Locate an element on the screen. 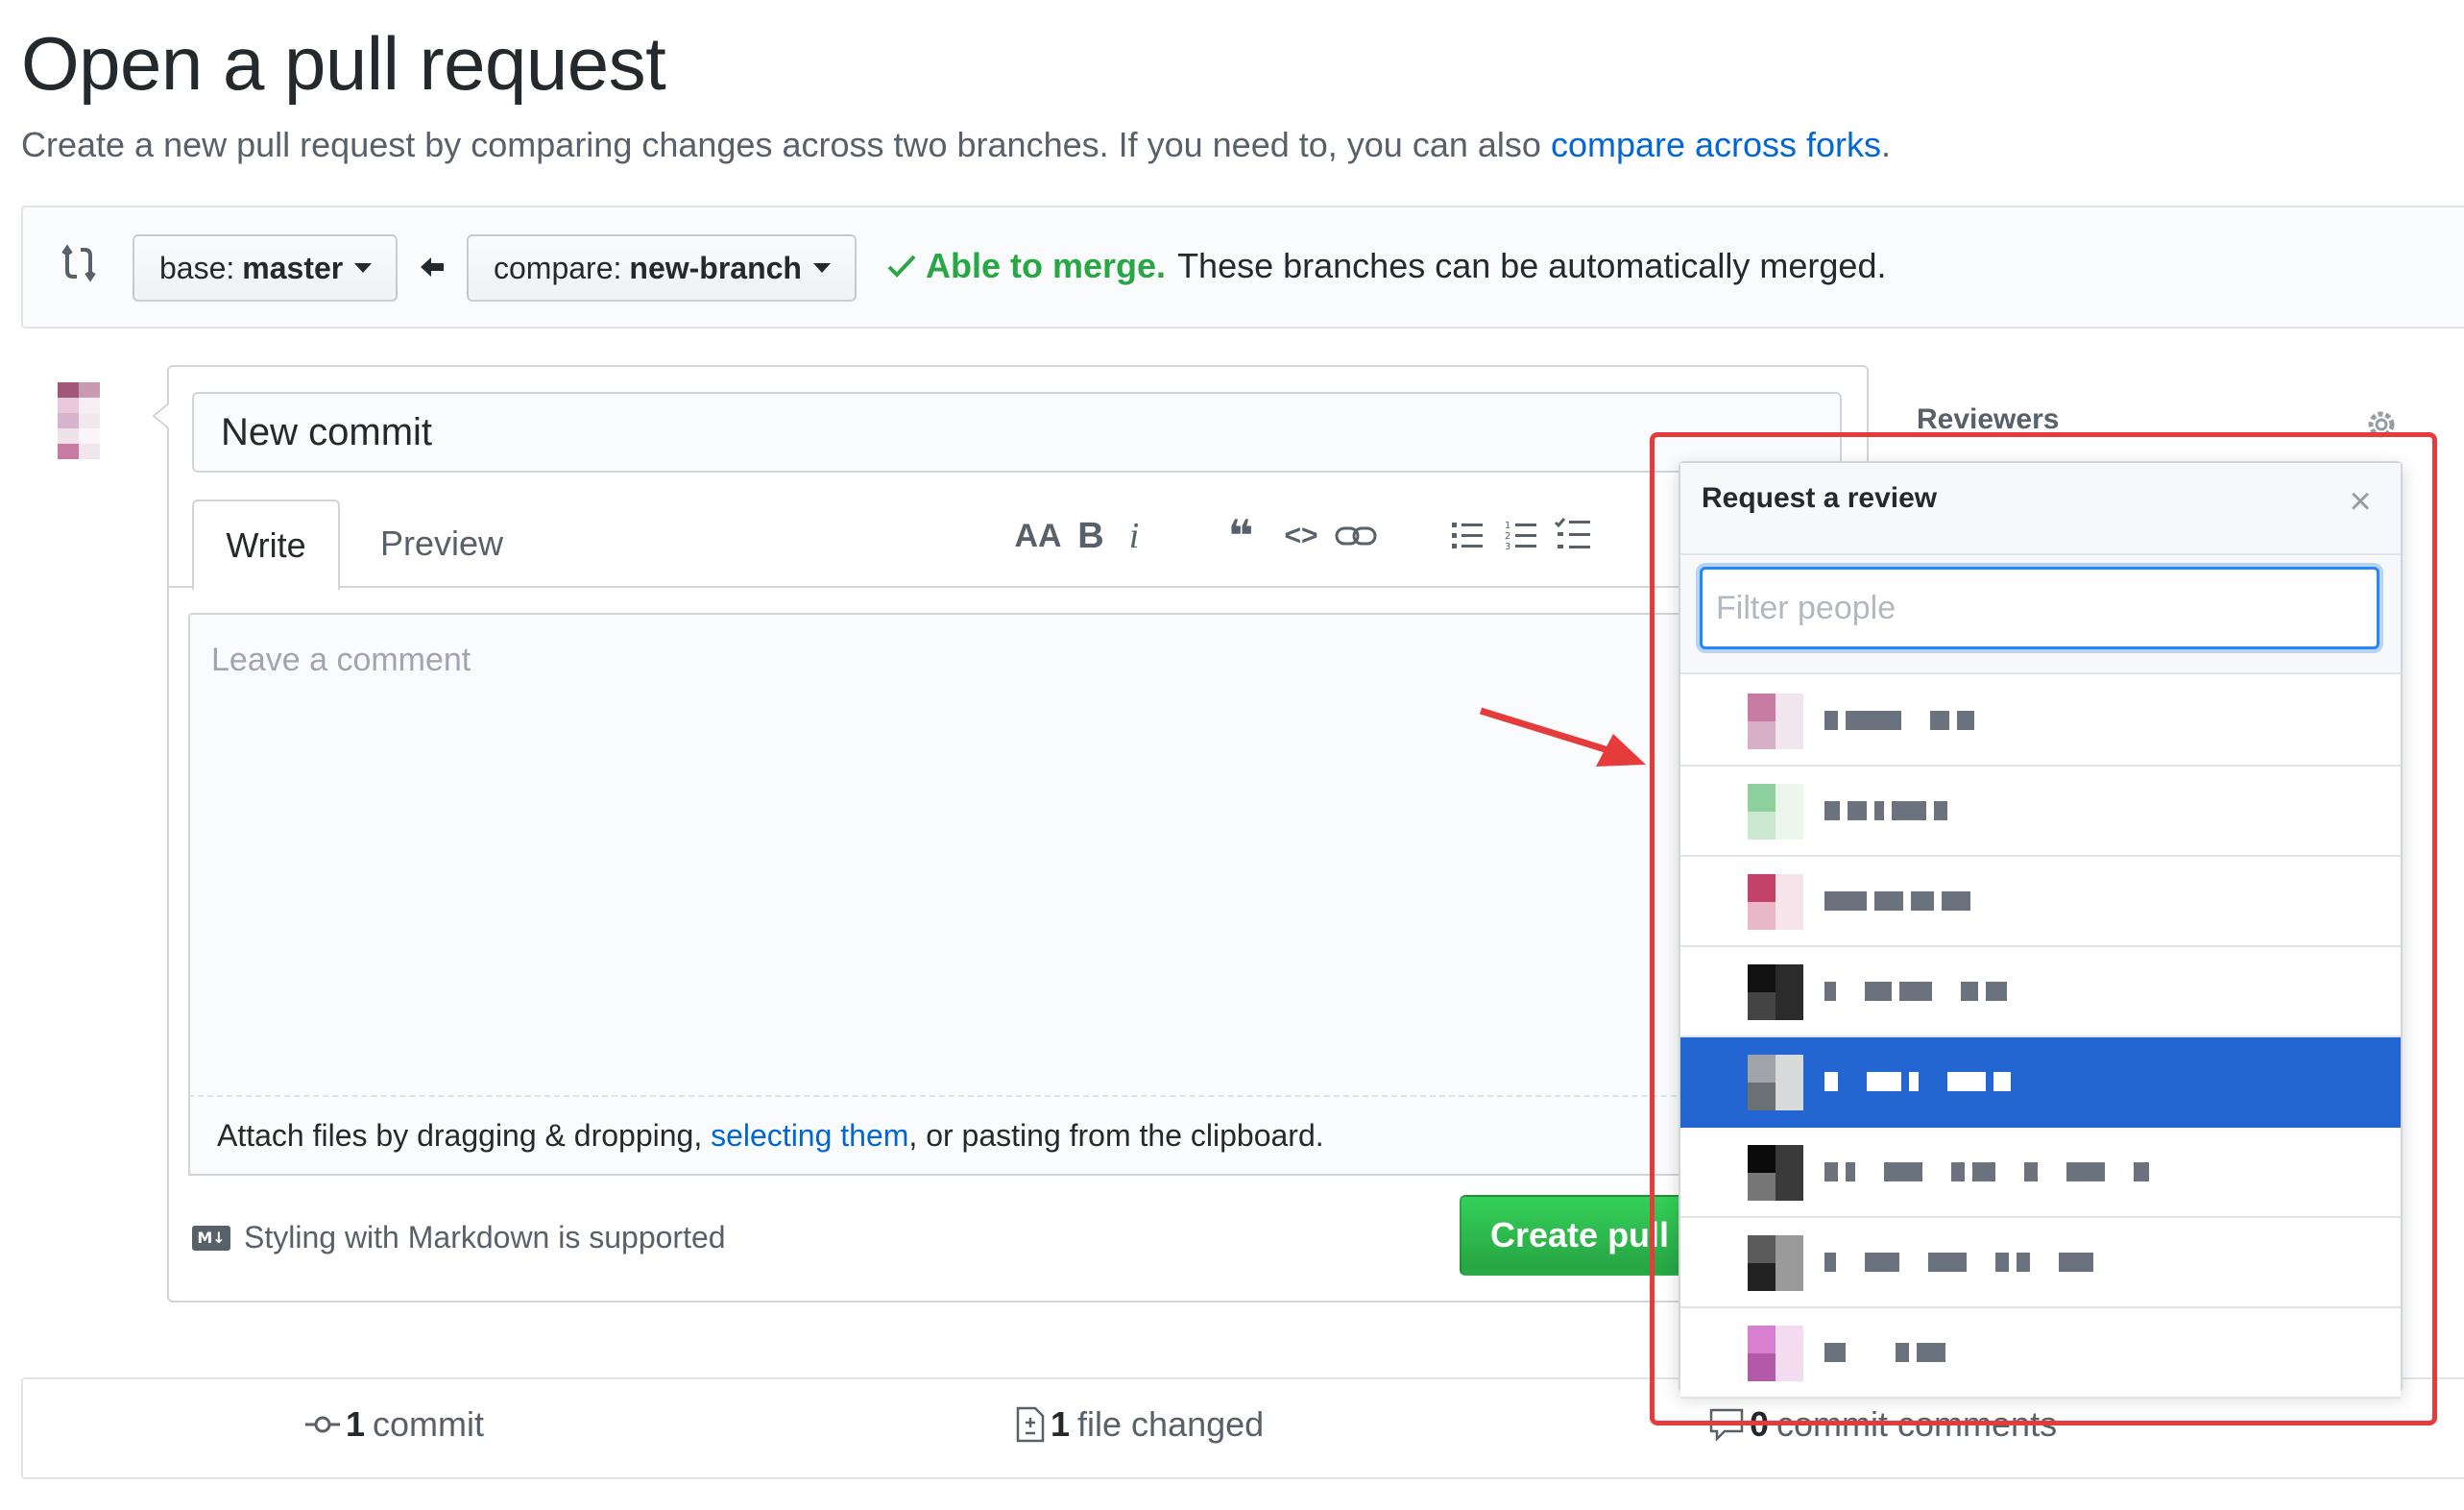  commits-count: 1 is located at coordinates (356, 1424).